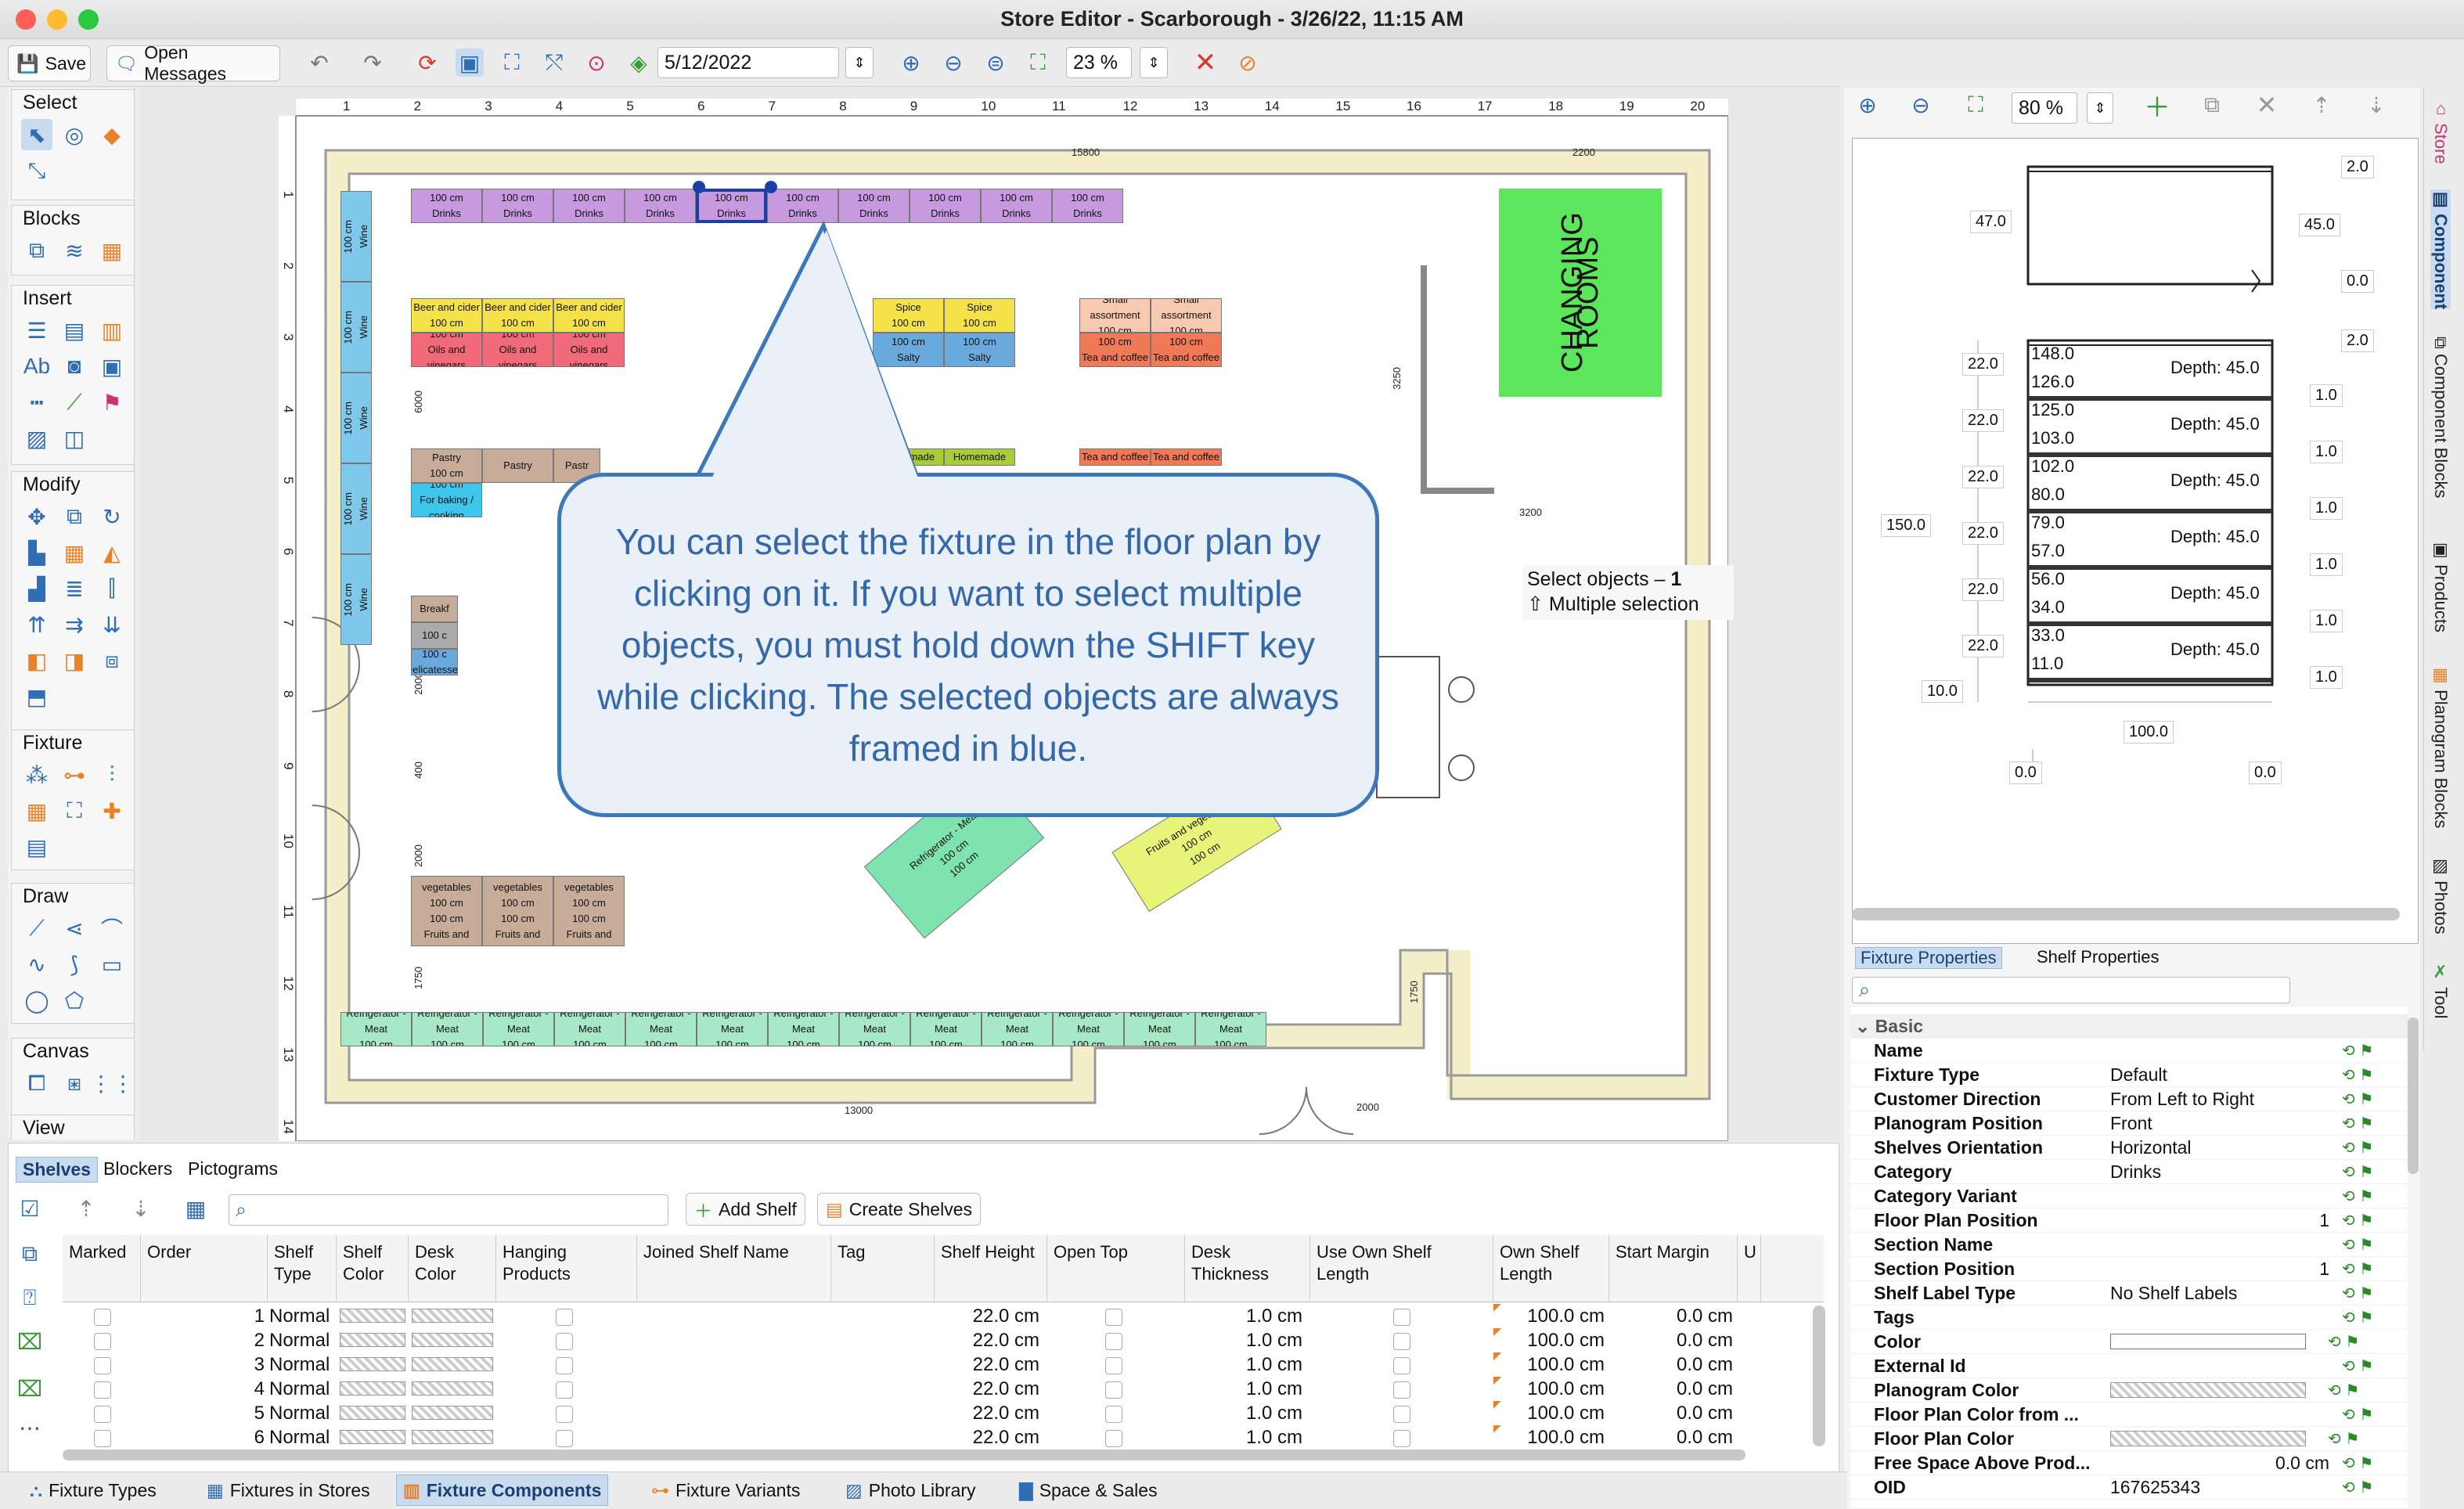 The height and width of the screenshot is (1509, 2464). Describe the element at coordinates (2129, 1051) in the screenshot. I see `property-row: Name ⟲ ⚑` at that location.